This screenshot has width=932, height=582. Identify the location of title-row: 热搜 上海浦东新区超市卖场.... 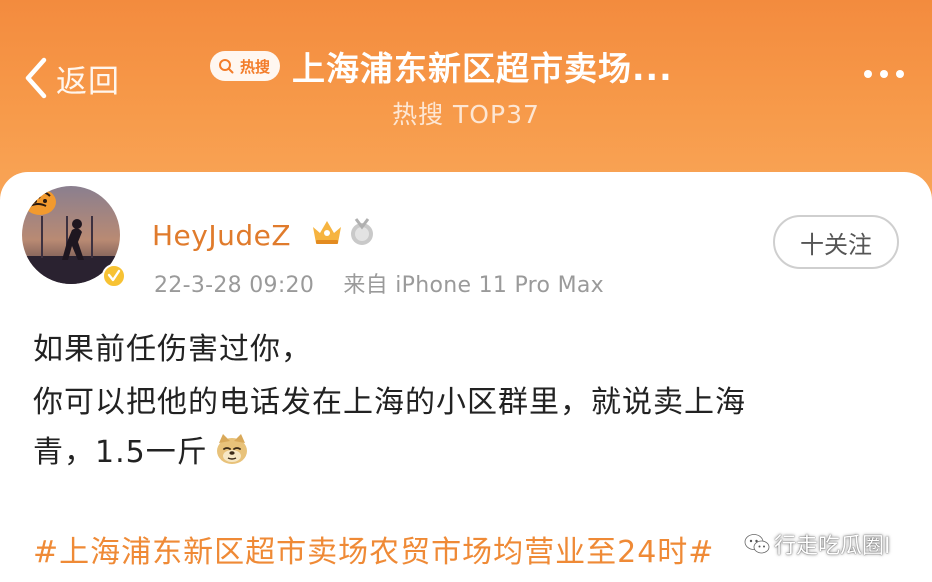
(441, 66).